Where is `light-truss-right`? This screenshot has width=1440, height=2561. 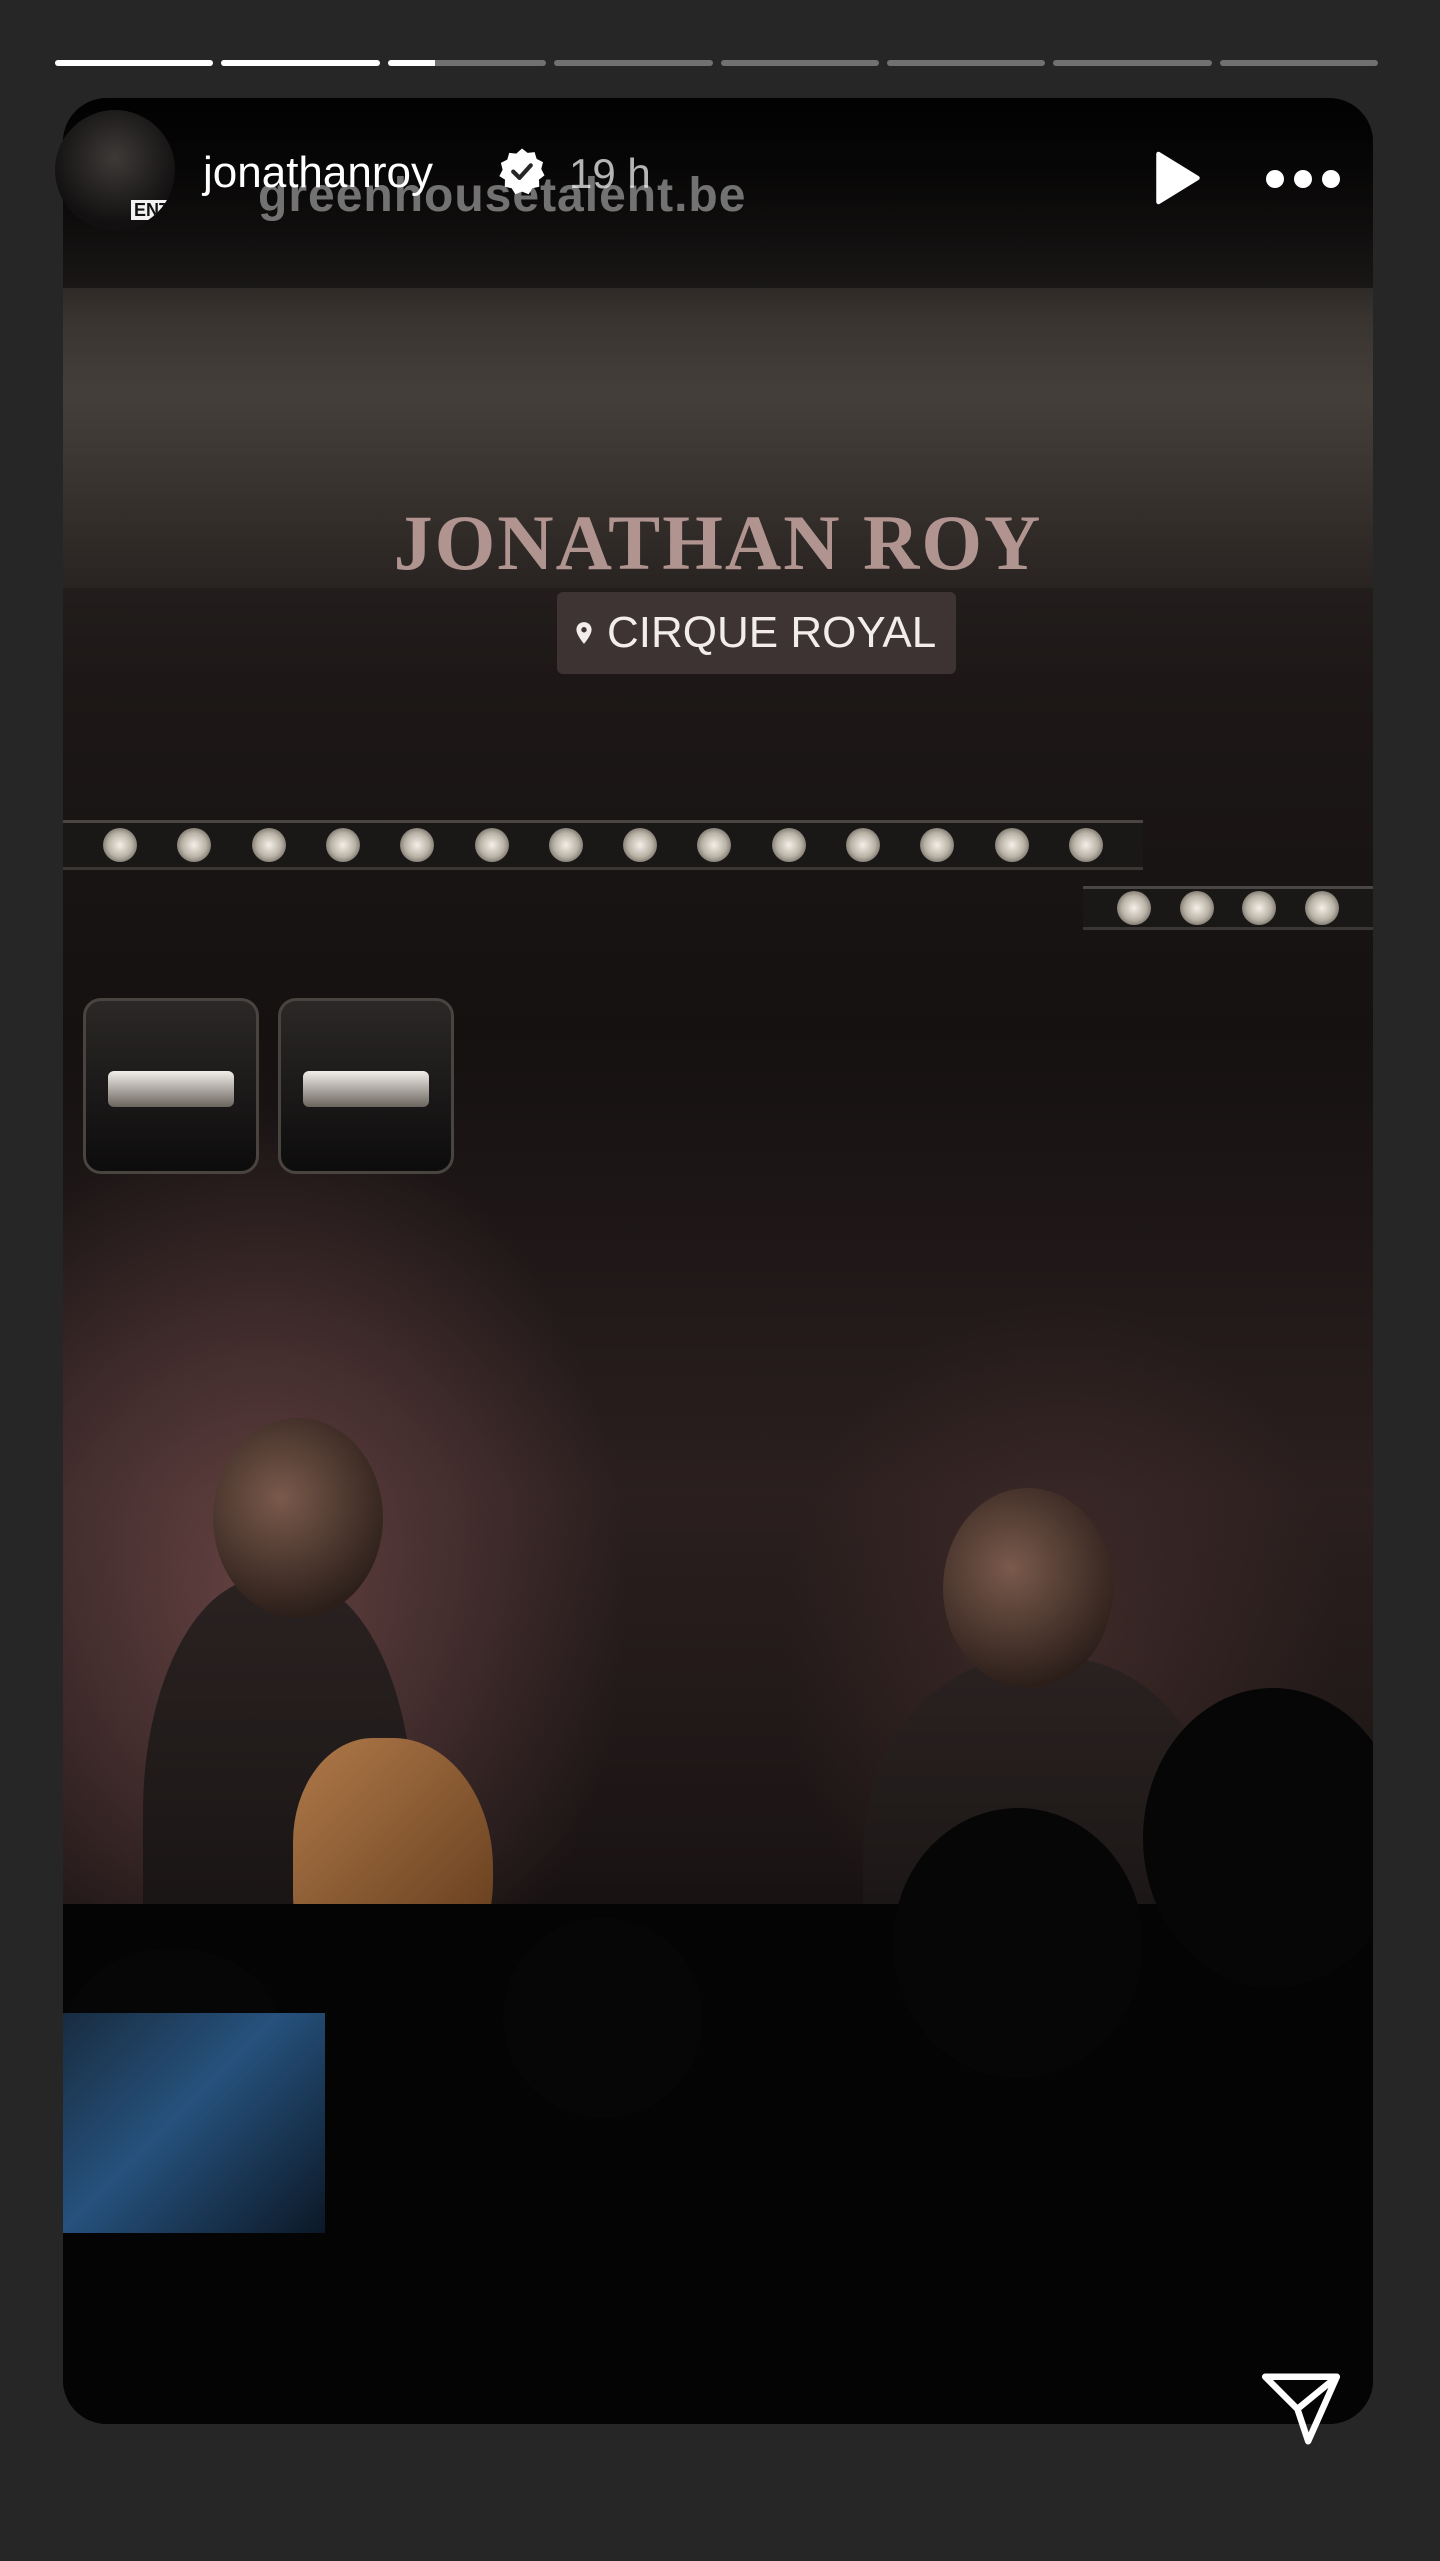
light-truss-right is located at coordinates (1228, 908).